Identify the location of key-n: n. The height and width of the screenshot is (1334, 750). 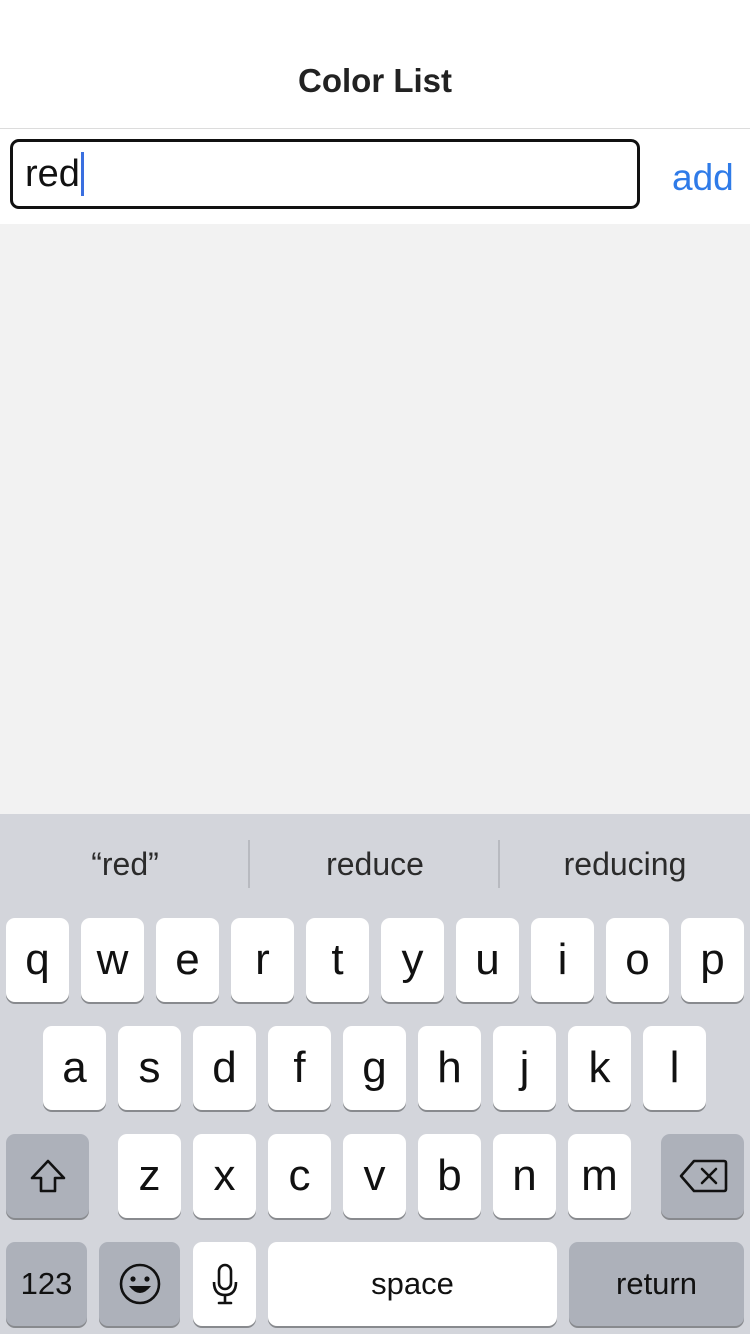
(524, 1176).